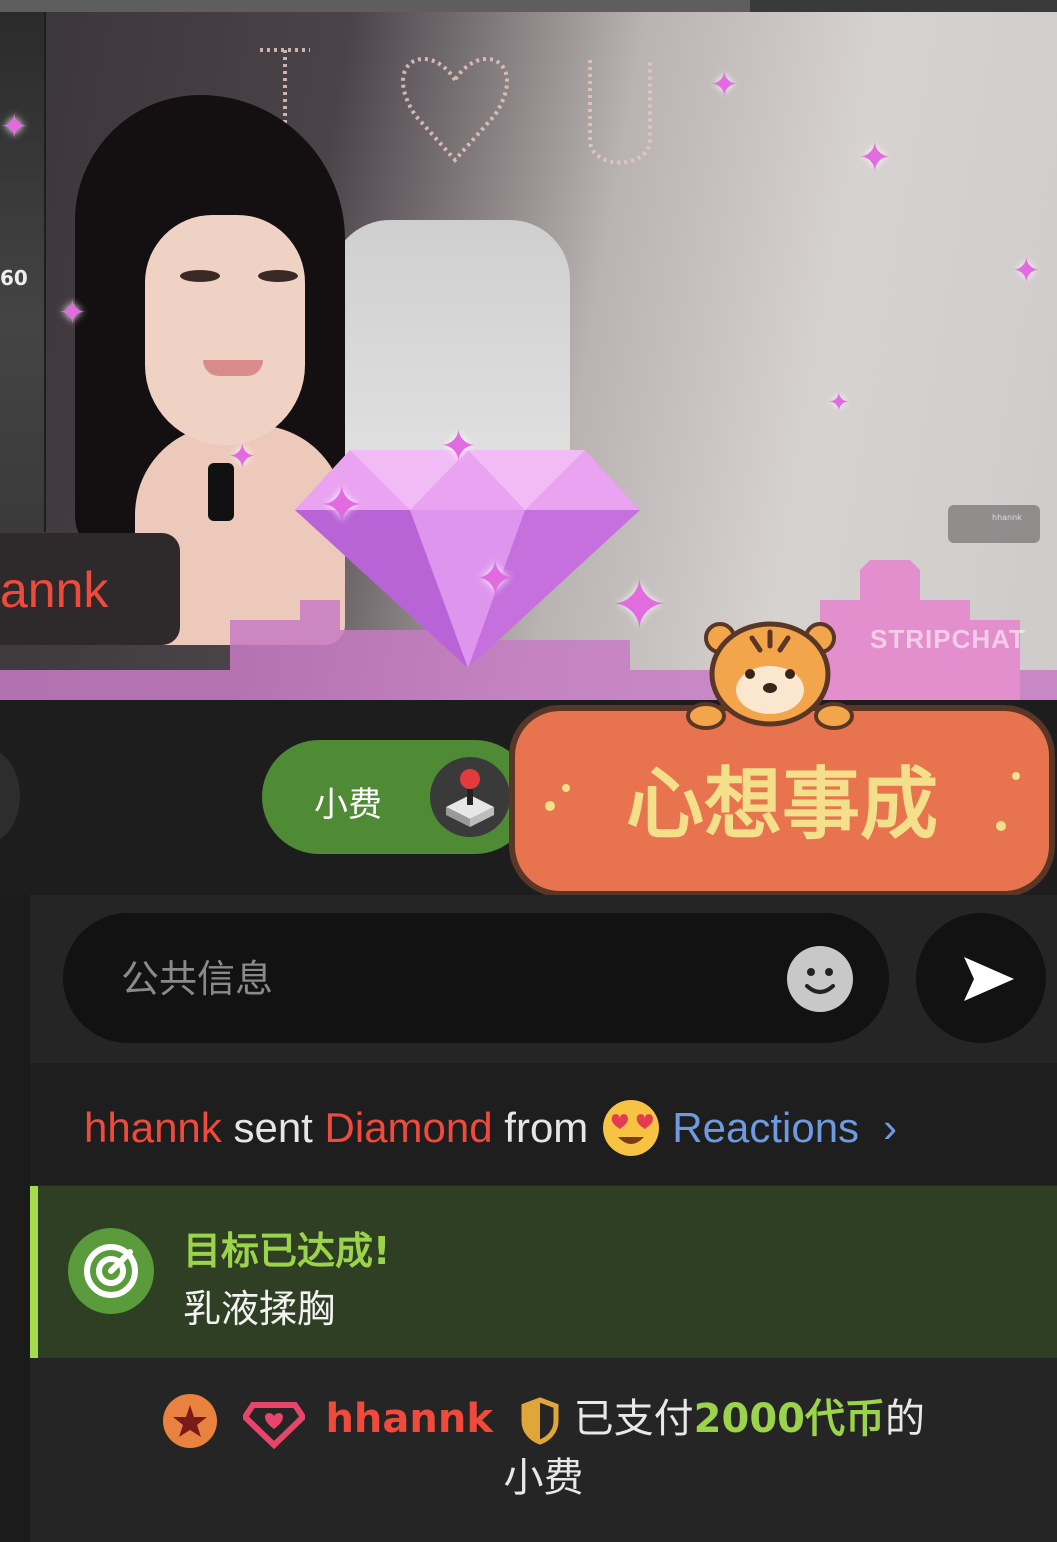 The height and width of the screenshot is (1542, 1057). What do you see at coordinates (890, 1128) in the screenshot?
I see `chevron-right-icon: ›` at bounding box center [890, 1128].